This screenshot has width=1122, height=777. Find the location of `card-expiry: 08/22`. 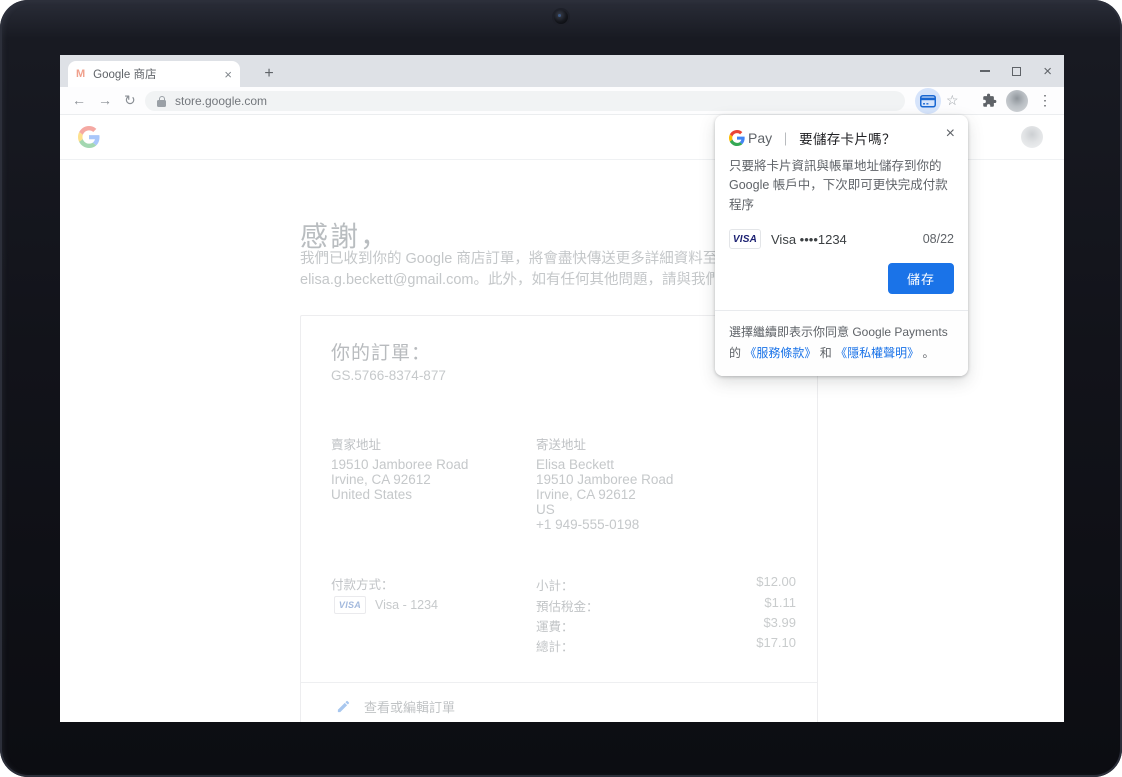

card-expiry: 08/22 is located at coordinates (938, 239).